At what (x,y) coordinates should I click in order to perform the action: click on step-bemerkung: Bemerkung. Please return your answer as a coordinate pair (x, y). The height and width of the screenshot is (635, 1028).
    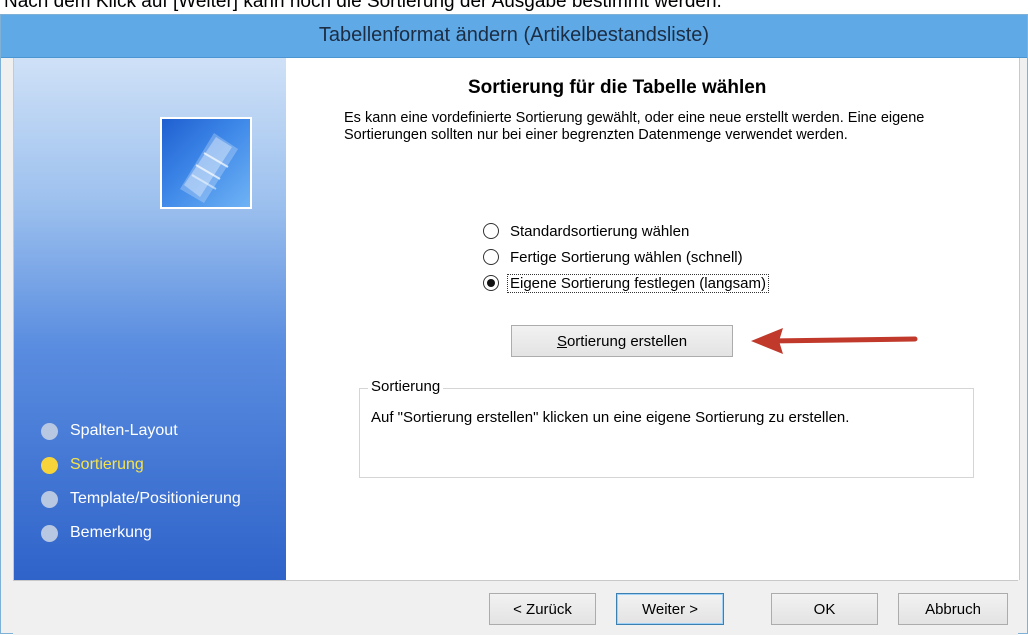
    Looking at the image, I should click on (141, 533).